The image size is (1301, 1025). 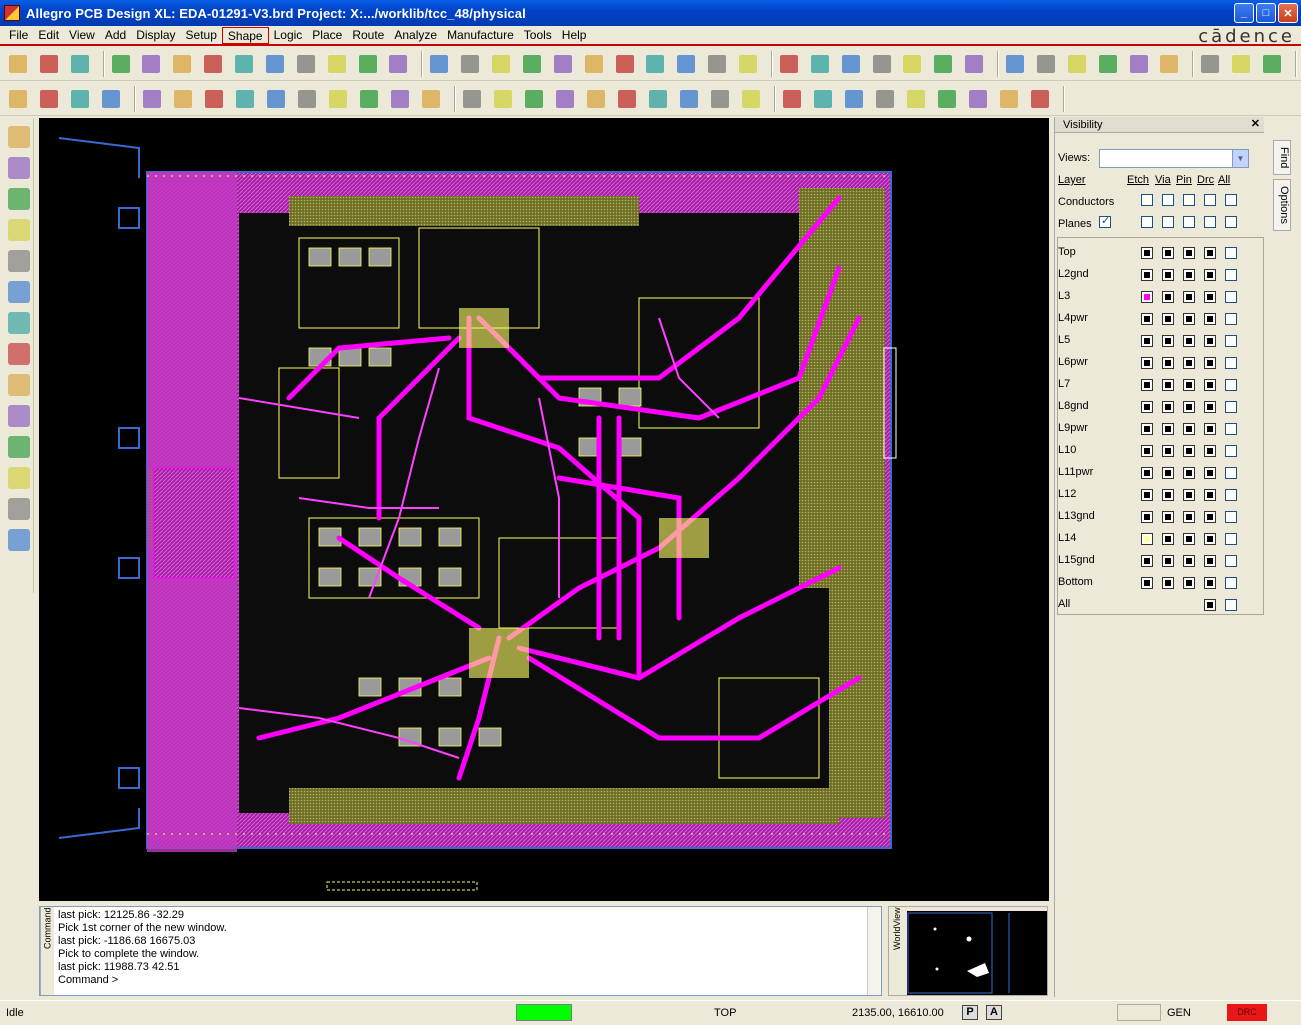 I want to click on angle-icon, so click(x=596, y=99).